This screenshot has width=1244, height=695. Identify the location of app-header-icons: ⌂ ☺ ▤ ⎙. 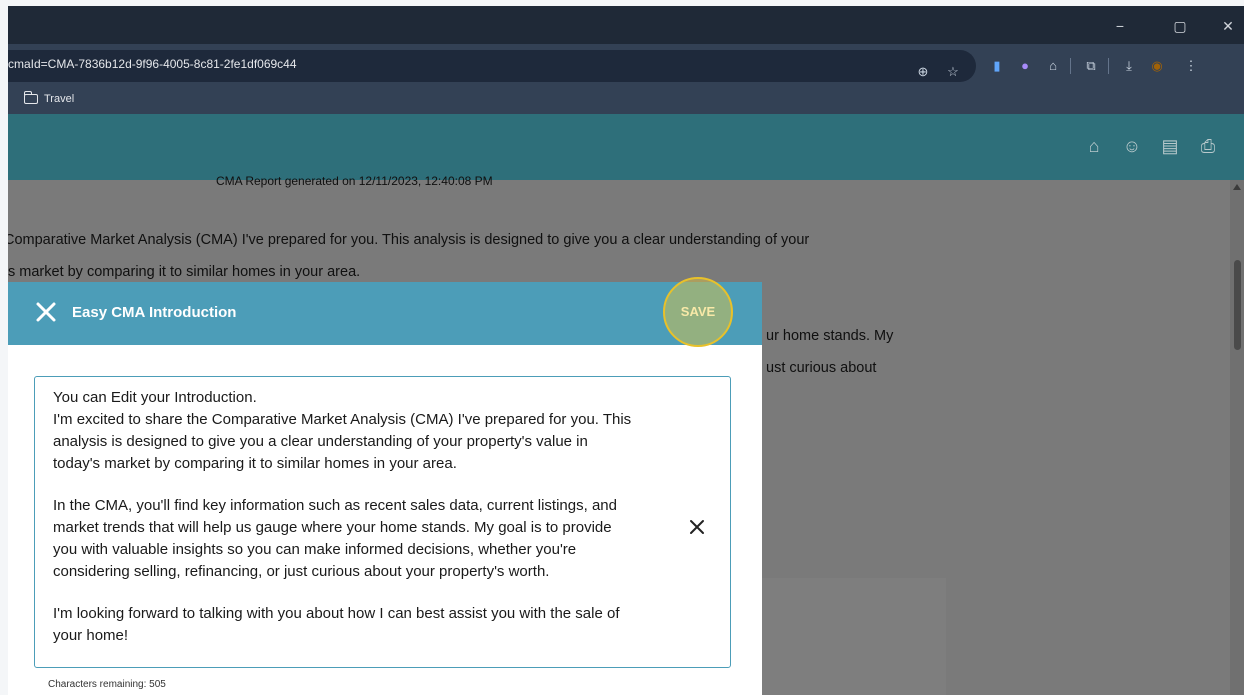
(1151, 146).